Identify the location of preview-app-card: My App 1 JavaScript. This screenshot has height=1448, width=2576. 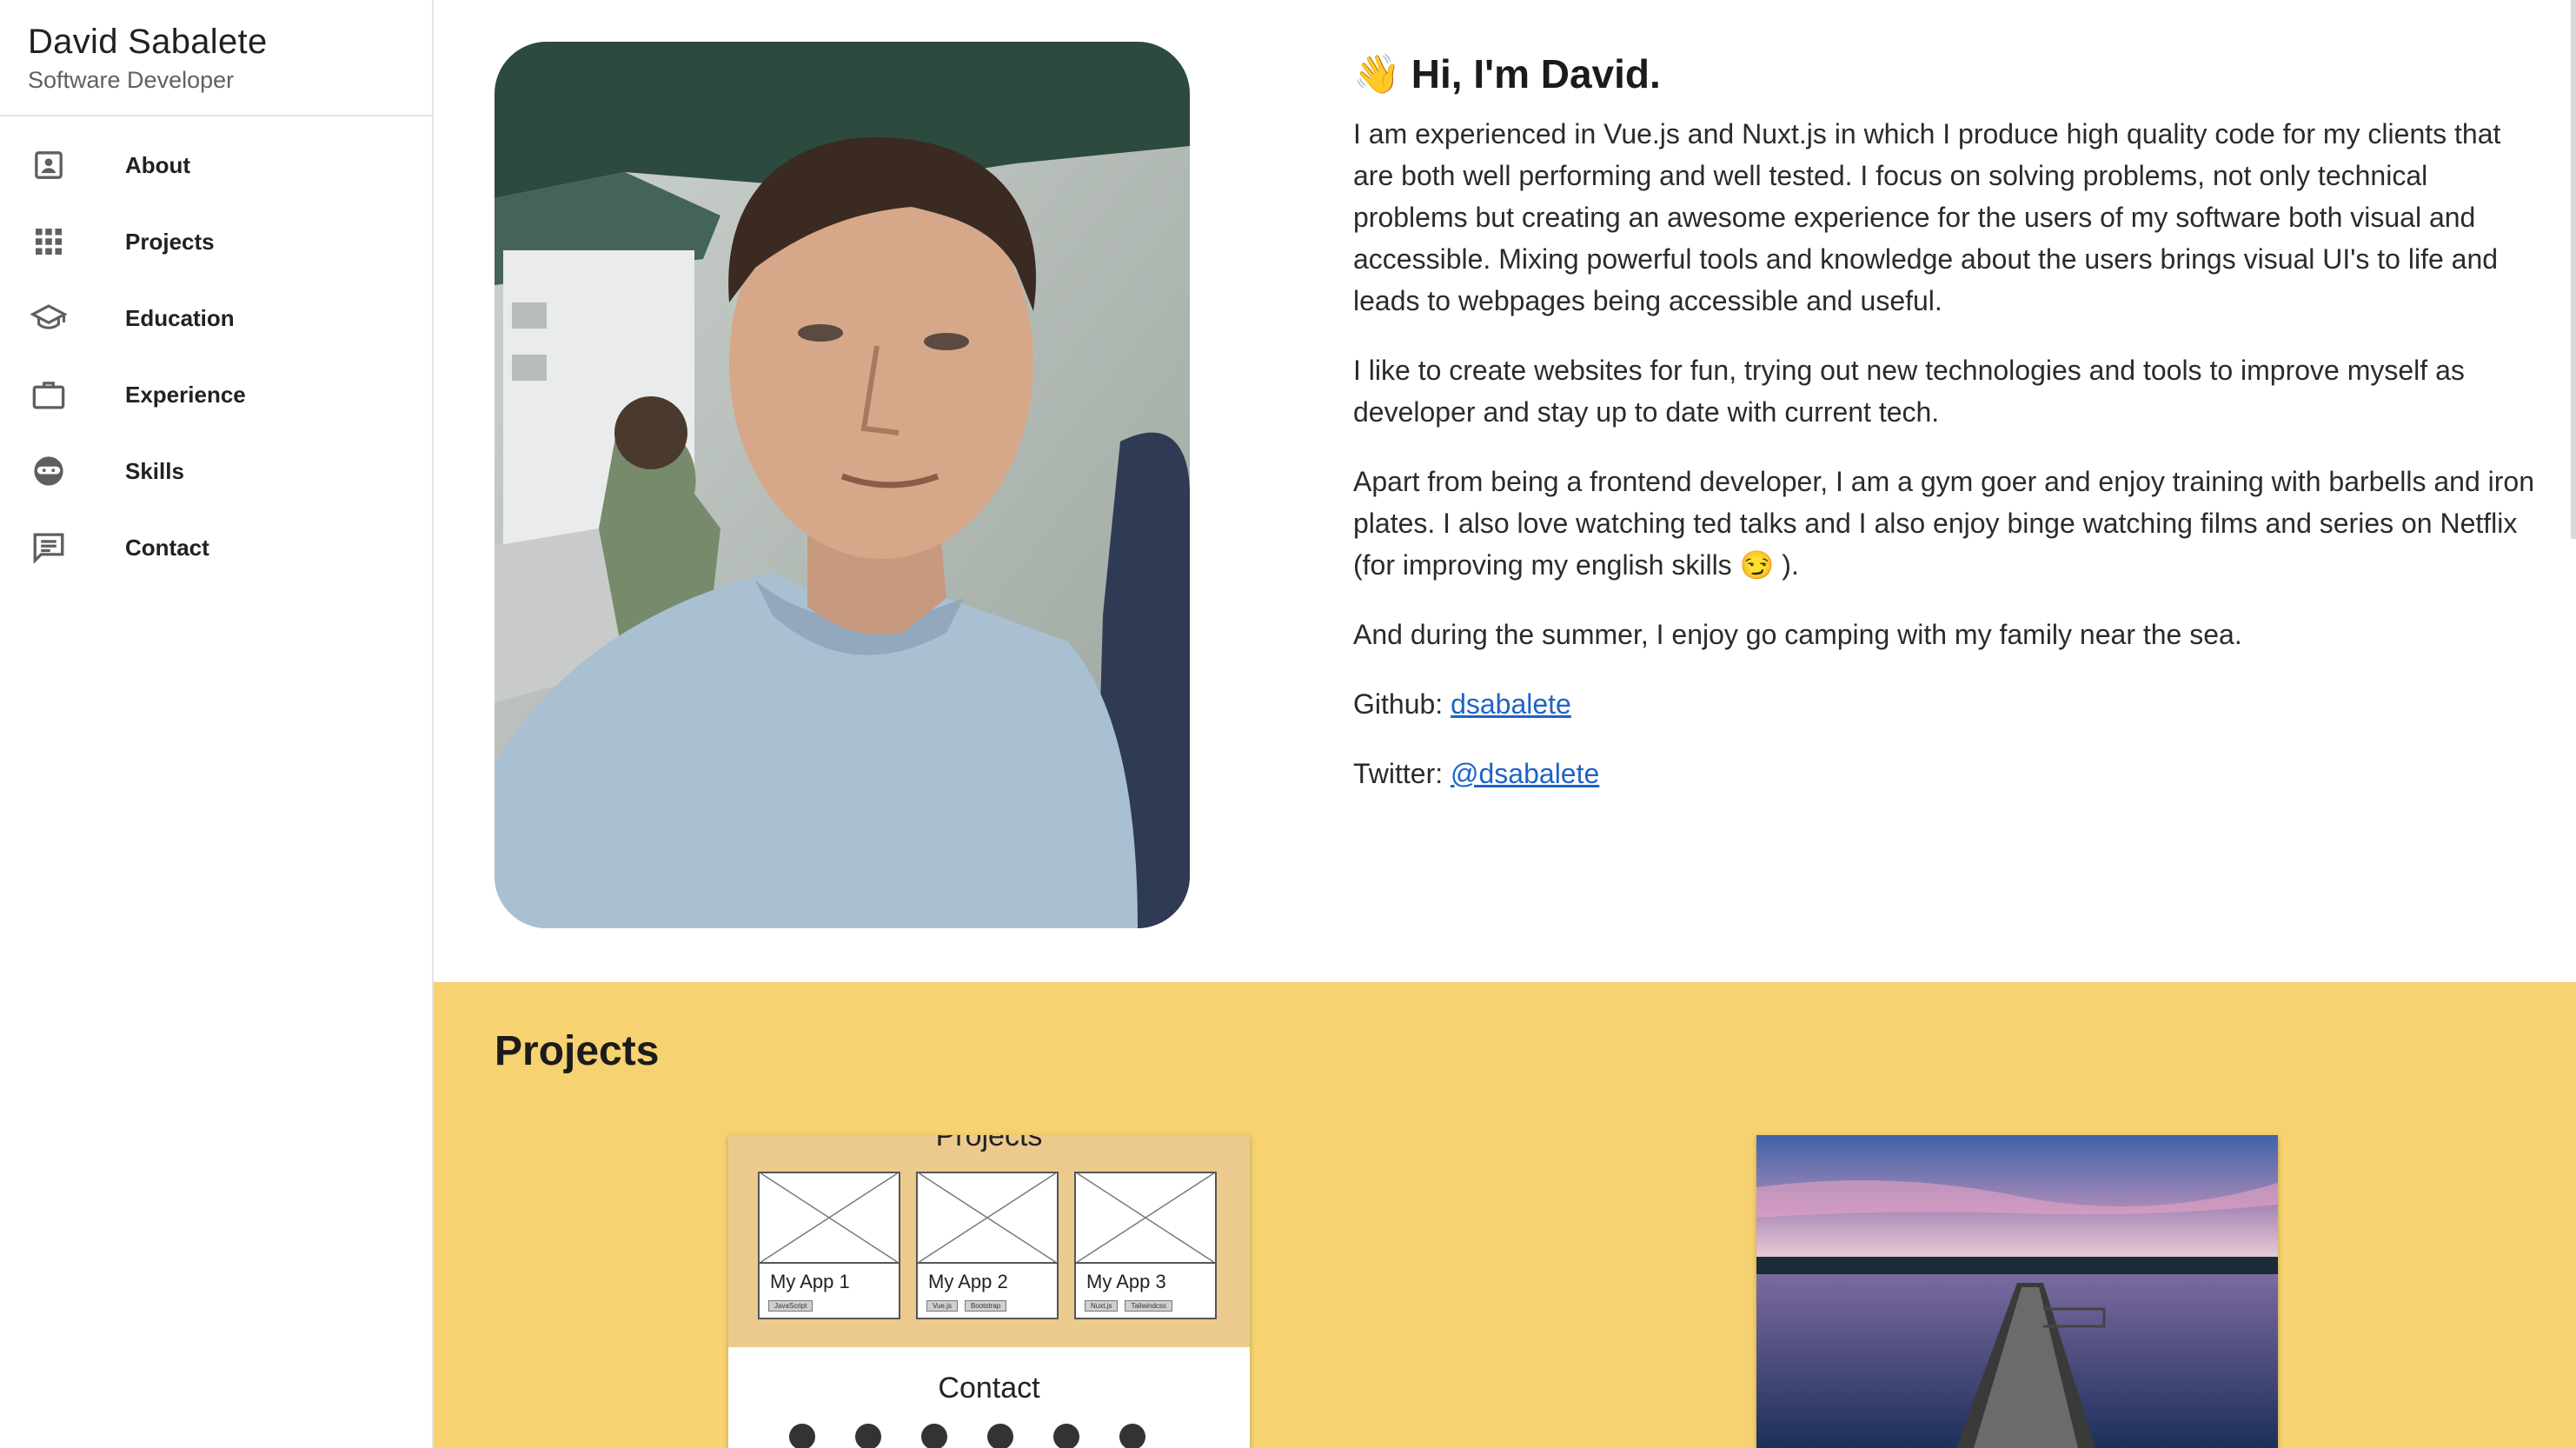
(829, 1245).